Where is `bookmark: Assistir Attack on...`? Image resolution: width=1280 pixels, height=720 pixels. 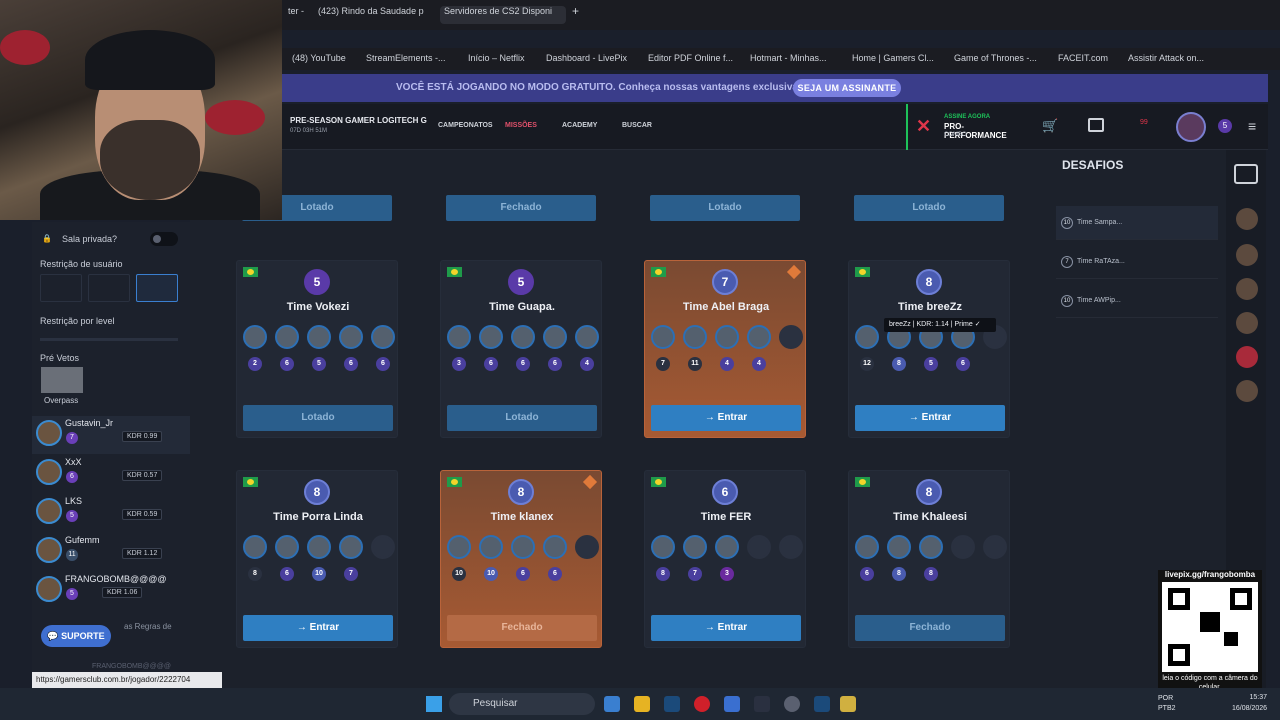
bookmark: Assistir Attack on... is located at coordinates (1166, 58).